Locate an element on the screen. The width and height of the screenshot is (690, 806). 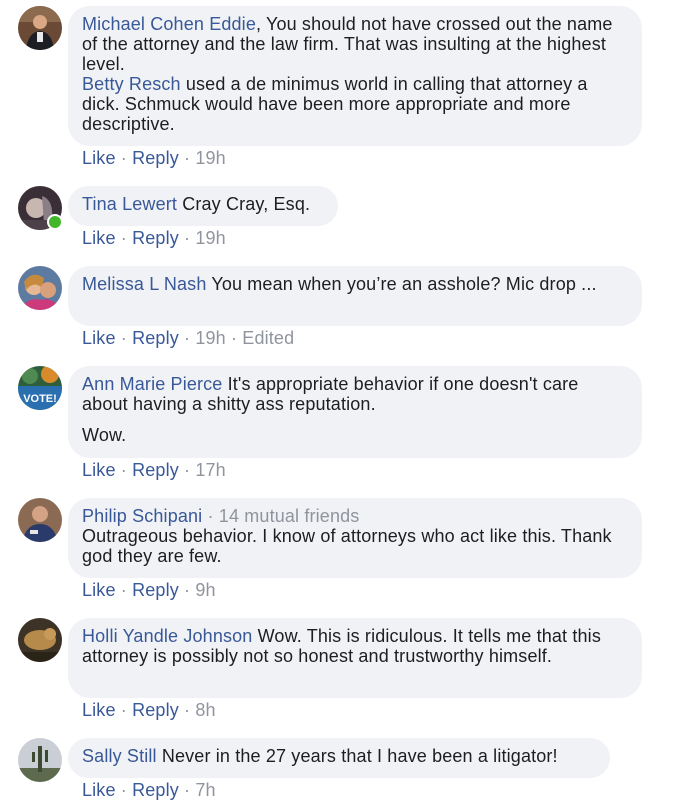
edited-label: Edited is located at coordinates (268, 338).